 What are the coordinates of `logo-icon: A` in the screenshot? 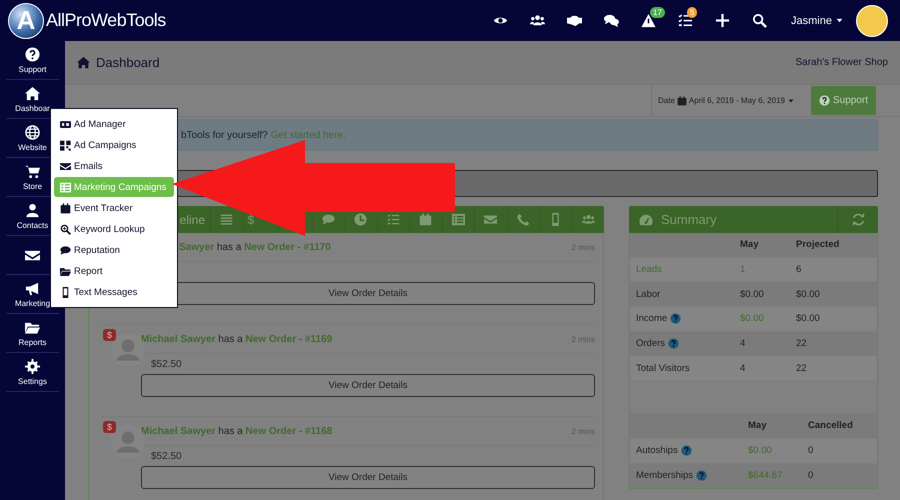 It's located at (26, 20).